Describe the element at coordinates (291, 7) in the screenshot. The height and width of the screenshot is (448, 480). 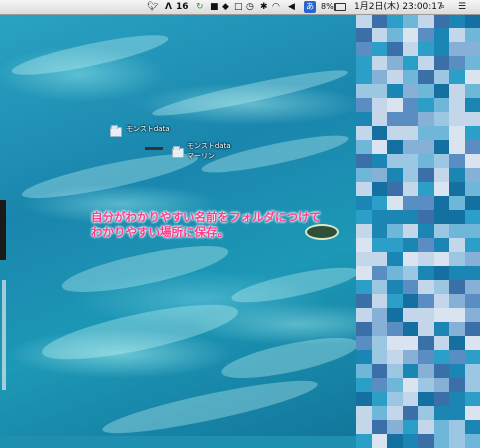
I see `volume-icon: ◀` at that location.